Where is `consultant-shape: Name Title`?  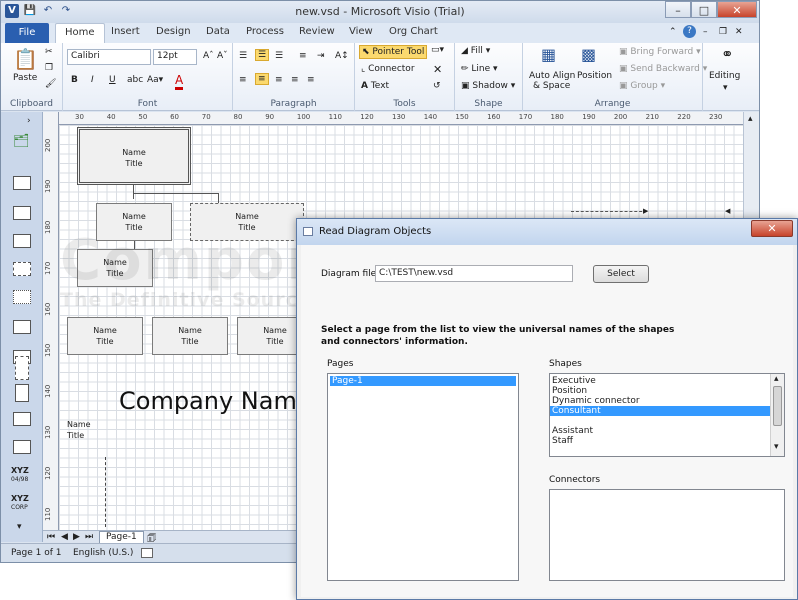
consultant-shape: Name Title is located at coordinates (247, 222).